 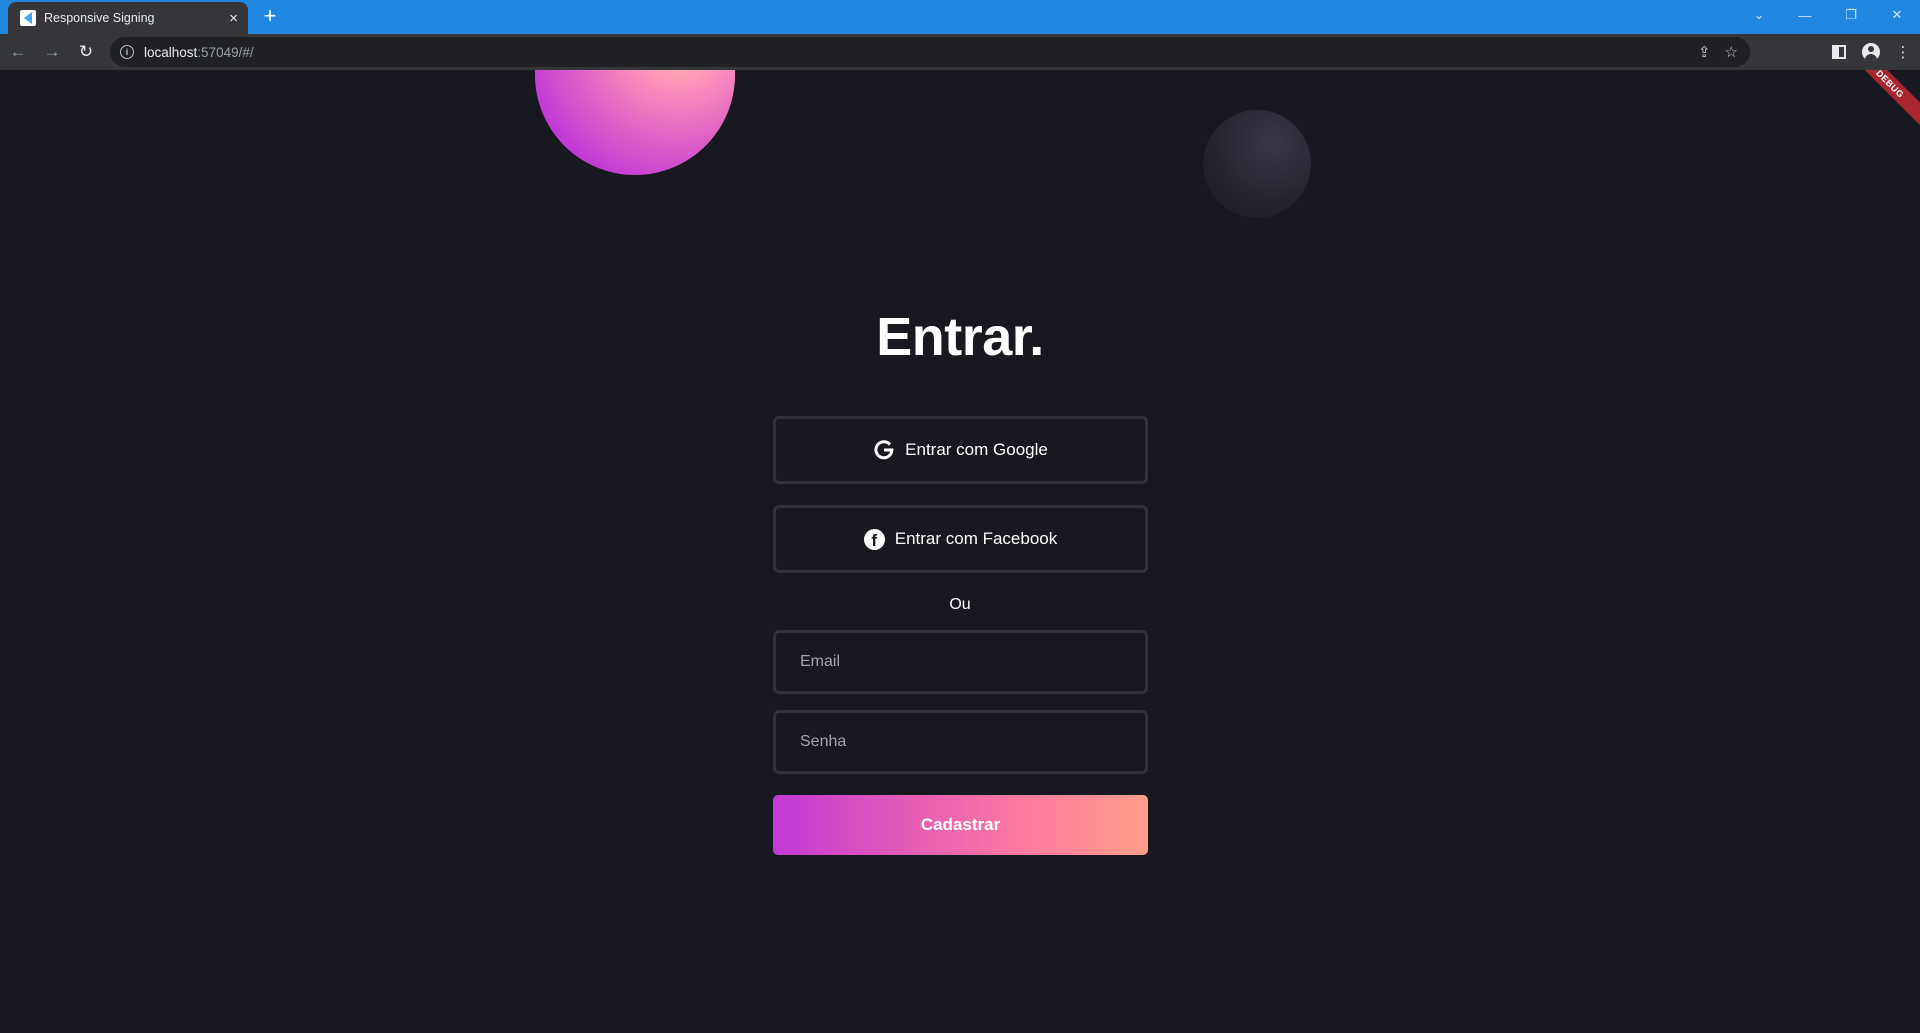 I want to click on restore-icon: ❐, so click(x=1851, y=15).